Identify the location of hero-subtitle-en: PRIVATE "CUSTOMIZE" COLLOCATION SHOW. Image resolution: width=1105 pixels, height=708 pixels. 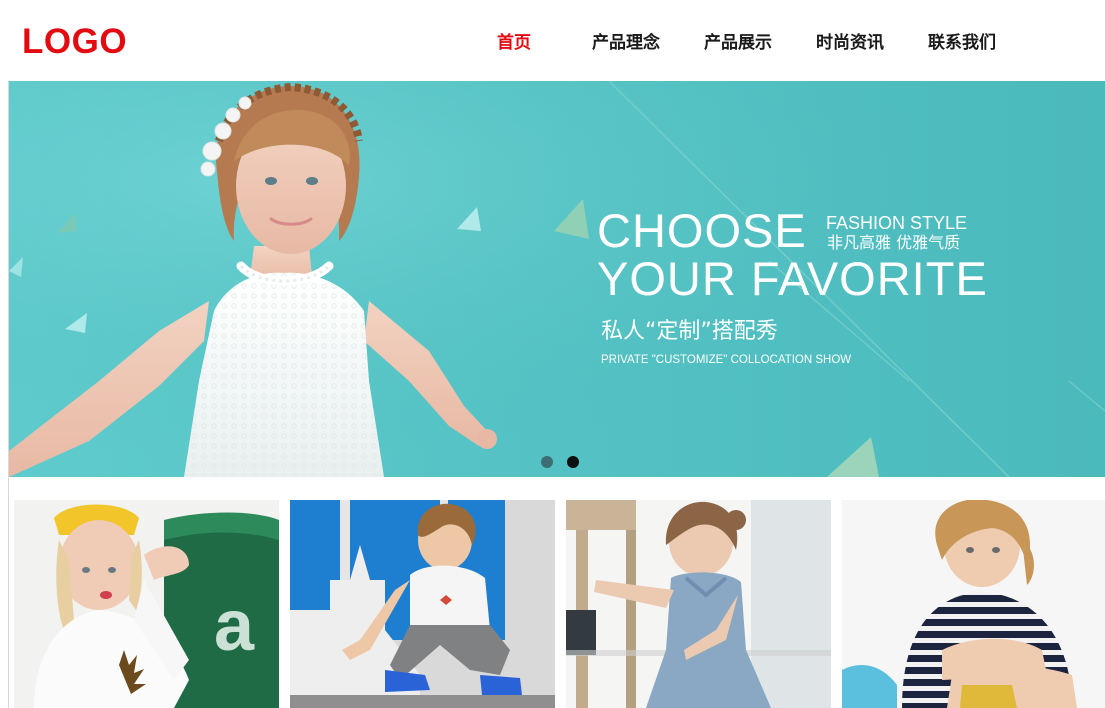
(726, 360).